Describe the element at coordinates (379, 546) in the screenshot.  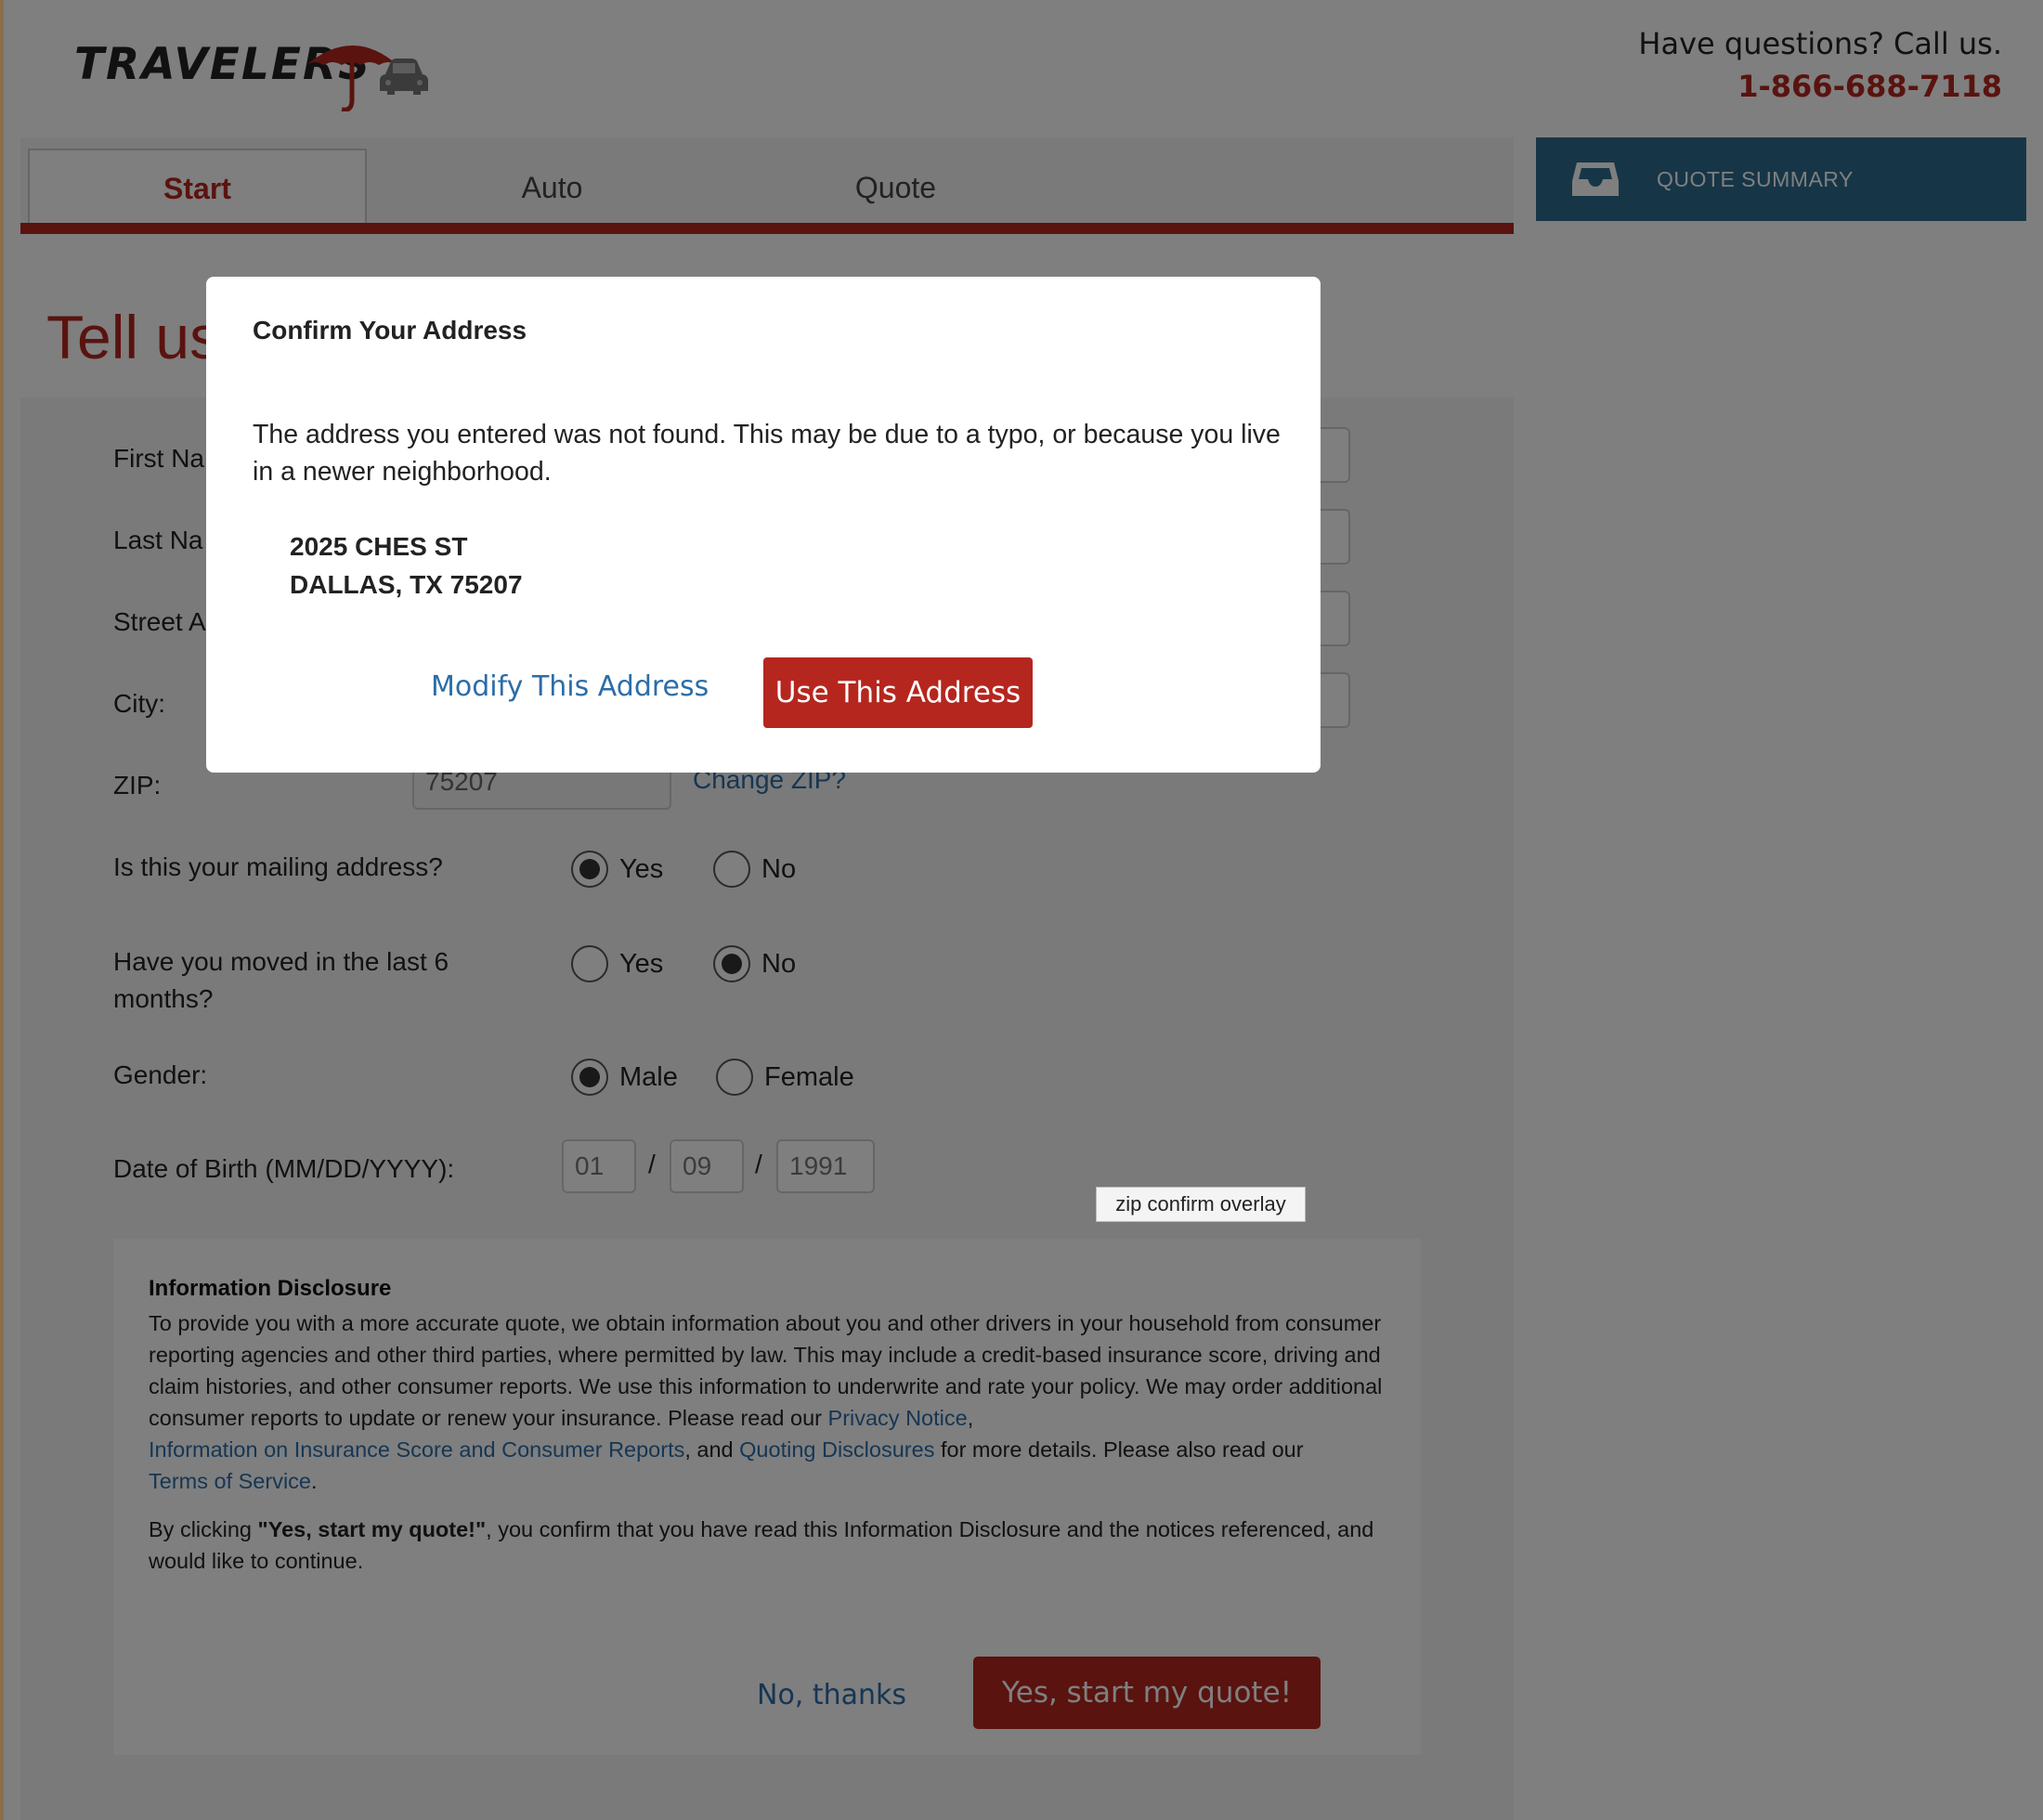
I see `address-line-1: 2025 CHES ST` at that location.